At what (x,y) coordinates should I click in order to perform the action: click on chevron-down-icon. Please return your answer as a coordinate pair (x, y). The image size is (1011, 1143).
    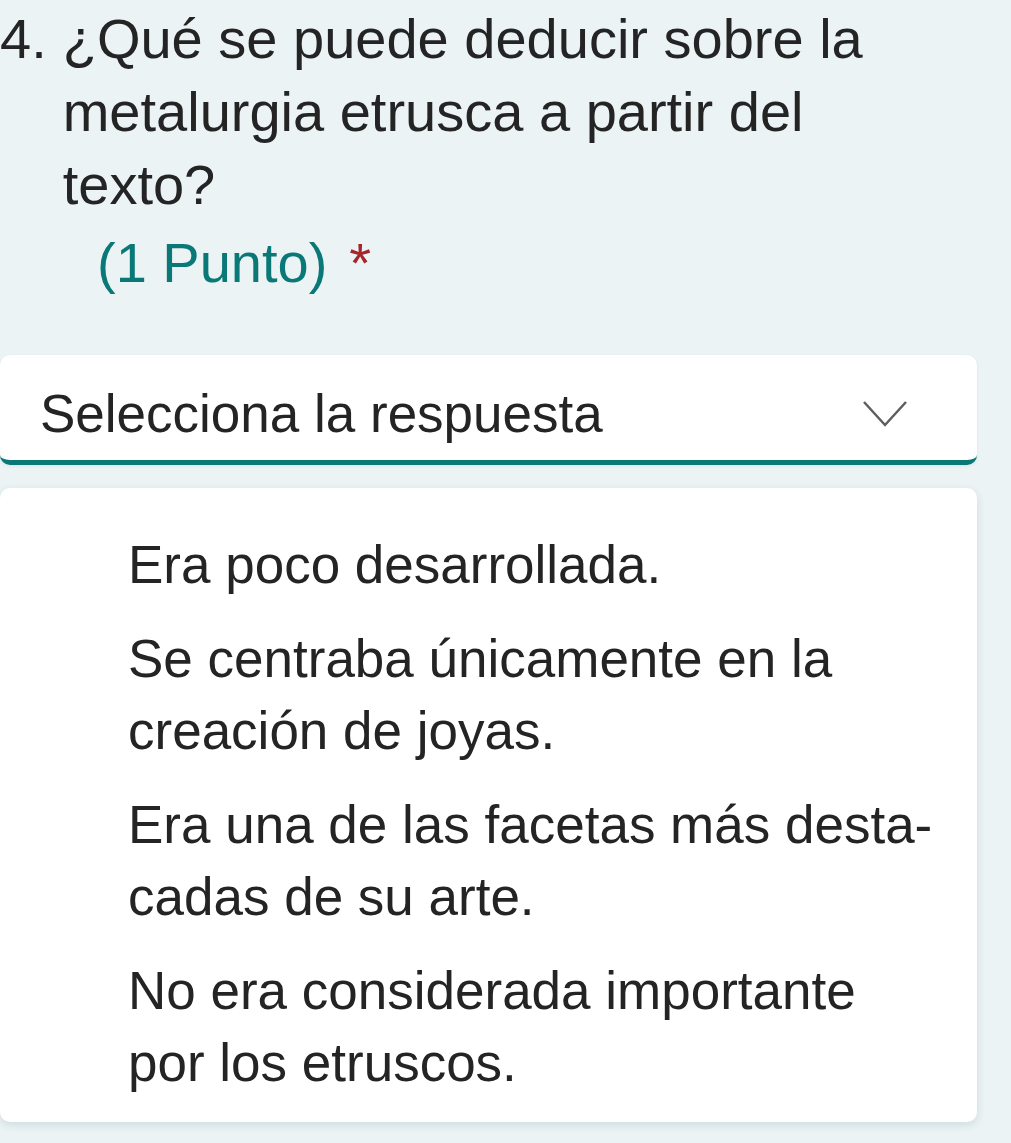
    Looking at the image, I should click on (885, 414).